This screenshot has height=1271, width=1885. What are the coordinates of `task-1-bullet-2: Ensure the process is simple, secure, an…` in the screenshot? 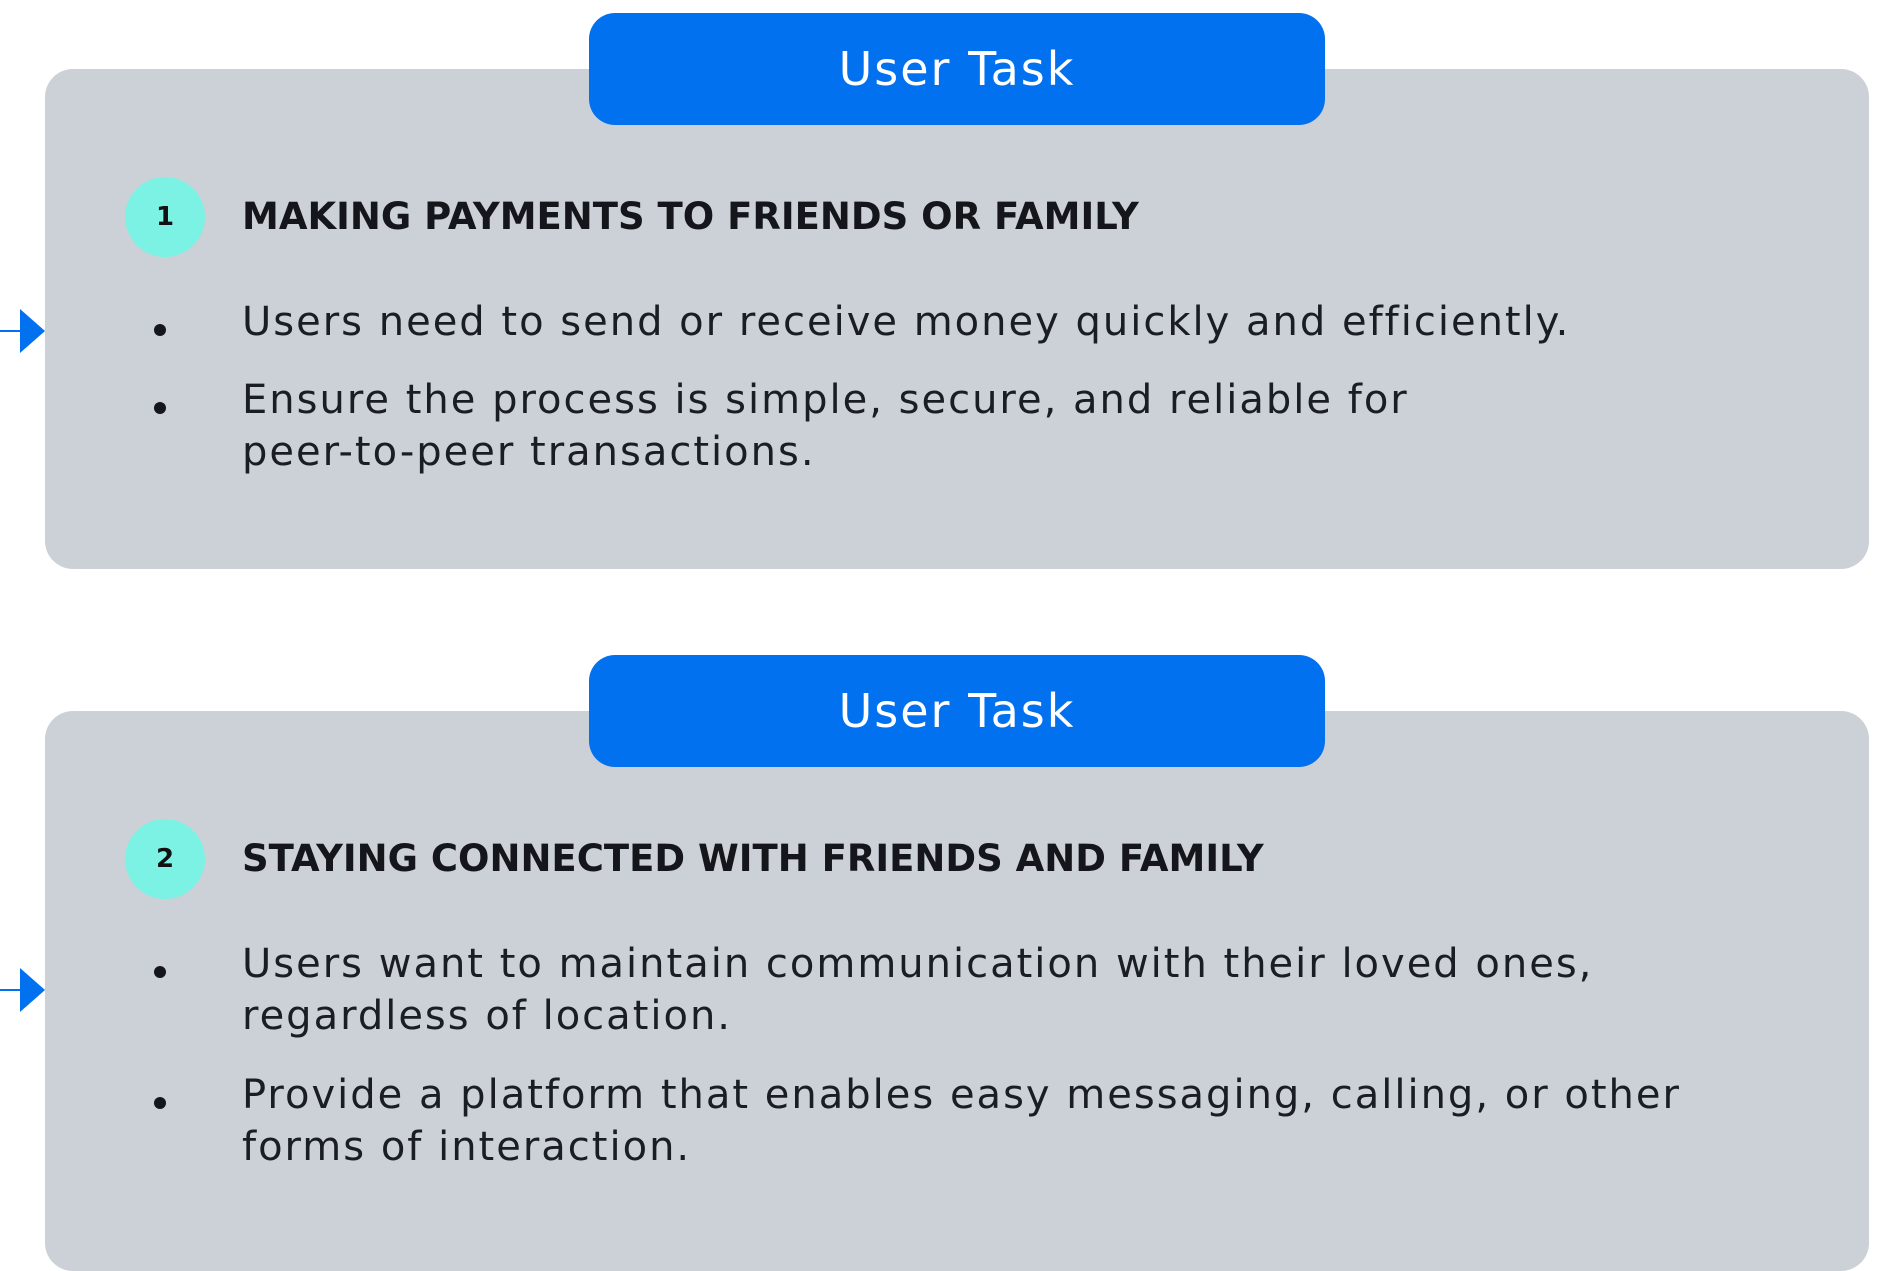 It's located at (825, 426).